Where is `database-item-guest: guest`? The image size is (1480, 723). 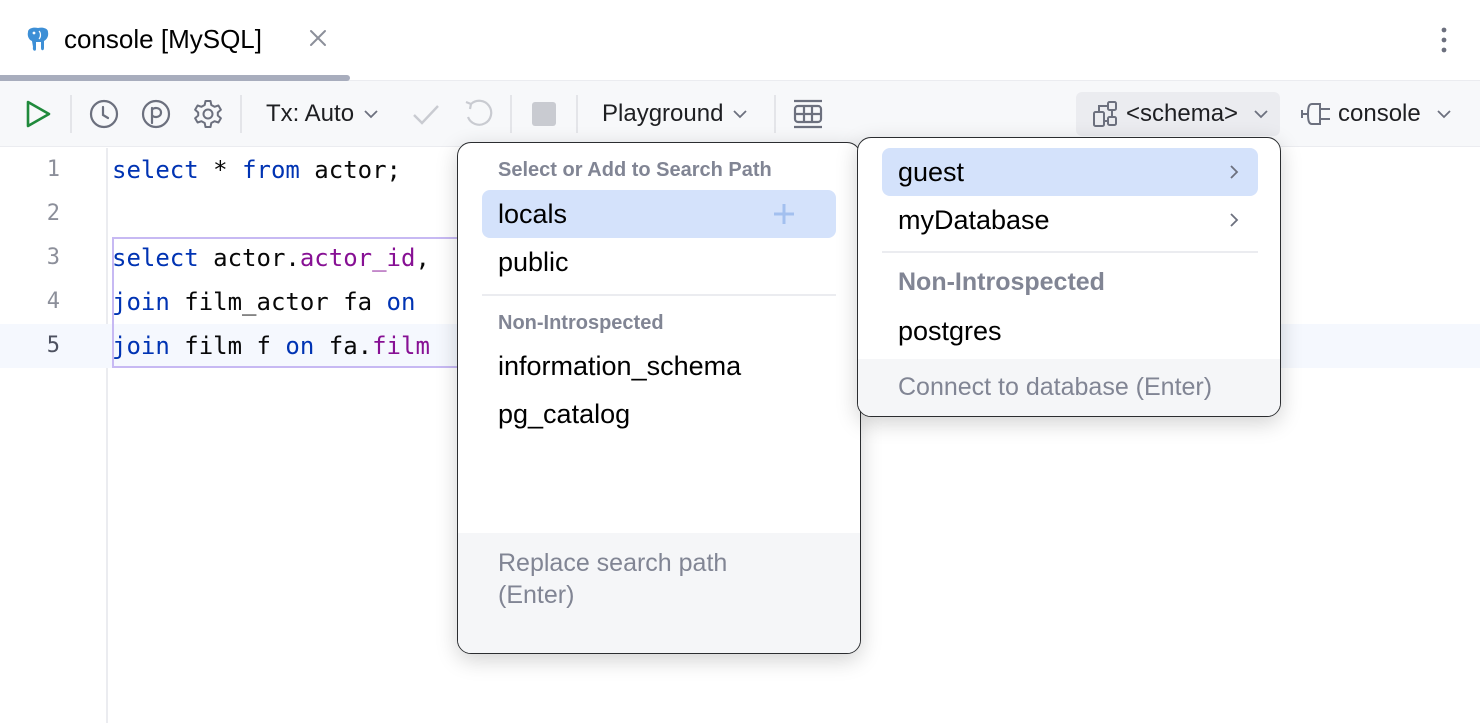 database-item-guest: guest is located at coordinates (1070, 172).